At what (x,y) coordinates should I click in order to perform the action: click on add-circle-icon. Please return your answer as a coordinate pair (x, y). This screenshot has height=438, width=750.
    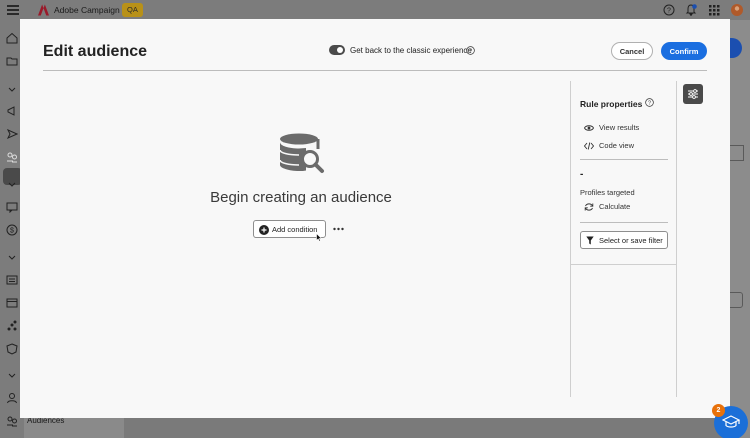
    Looking at the image, I should click on (264, 229).